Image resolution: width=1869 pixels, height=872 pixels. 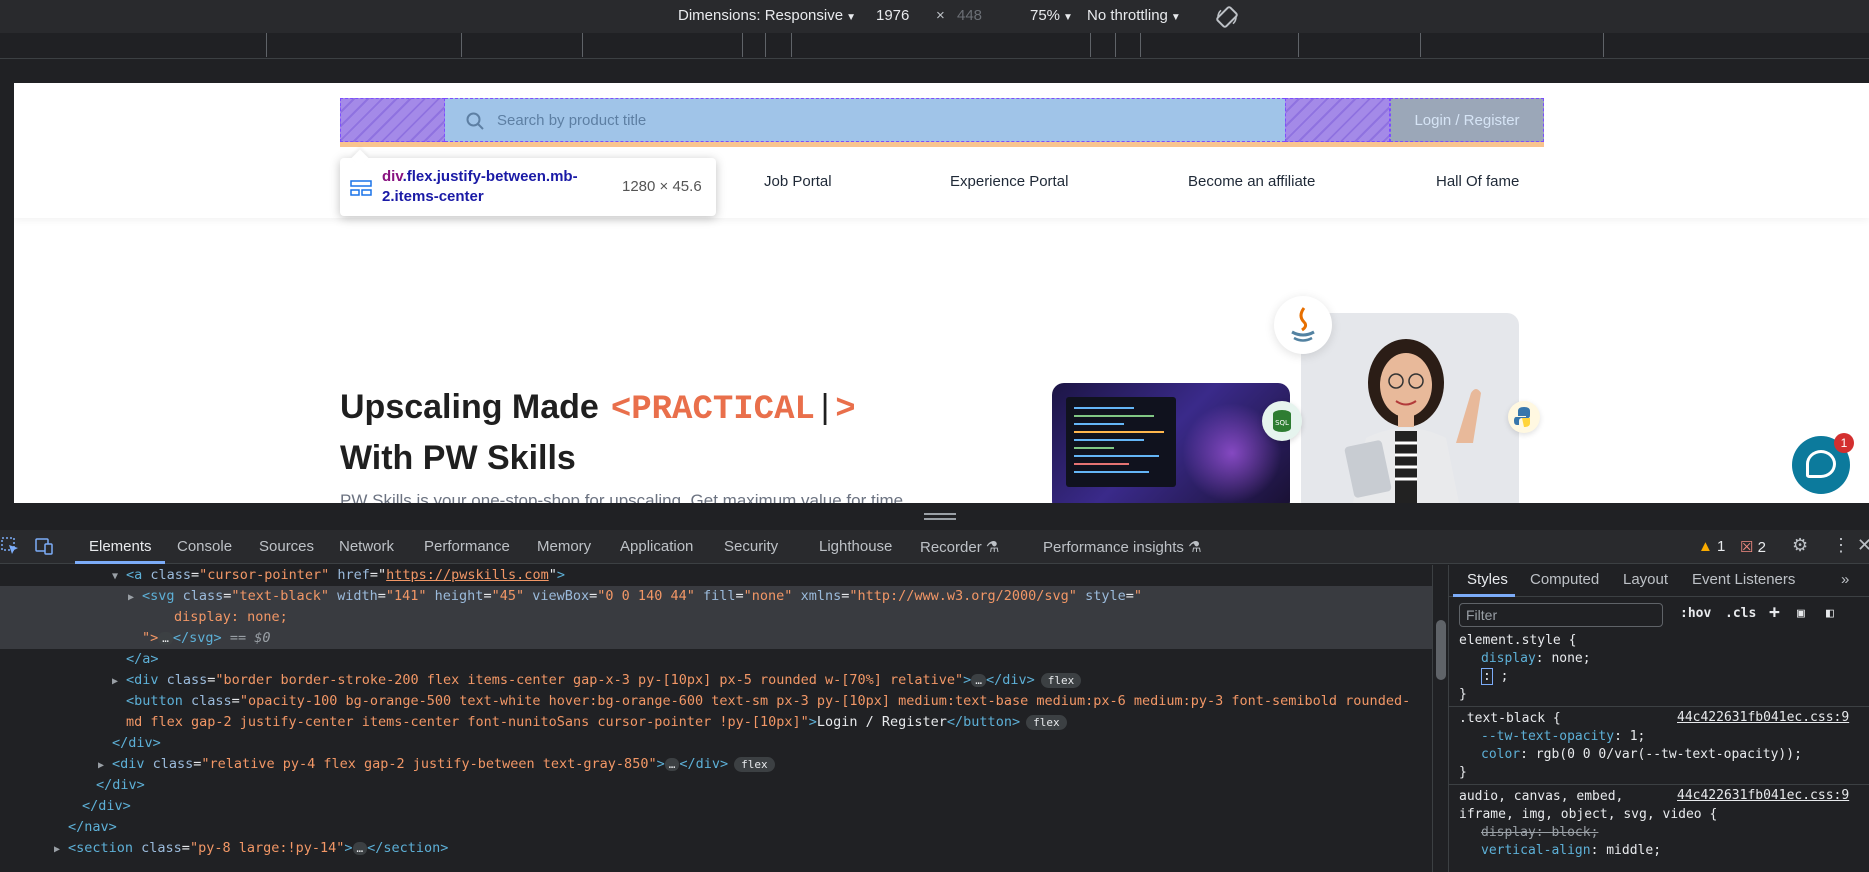 I want to click on tab-network: Network, so click(x=366, y=546).